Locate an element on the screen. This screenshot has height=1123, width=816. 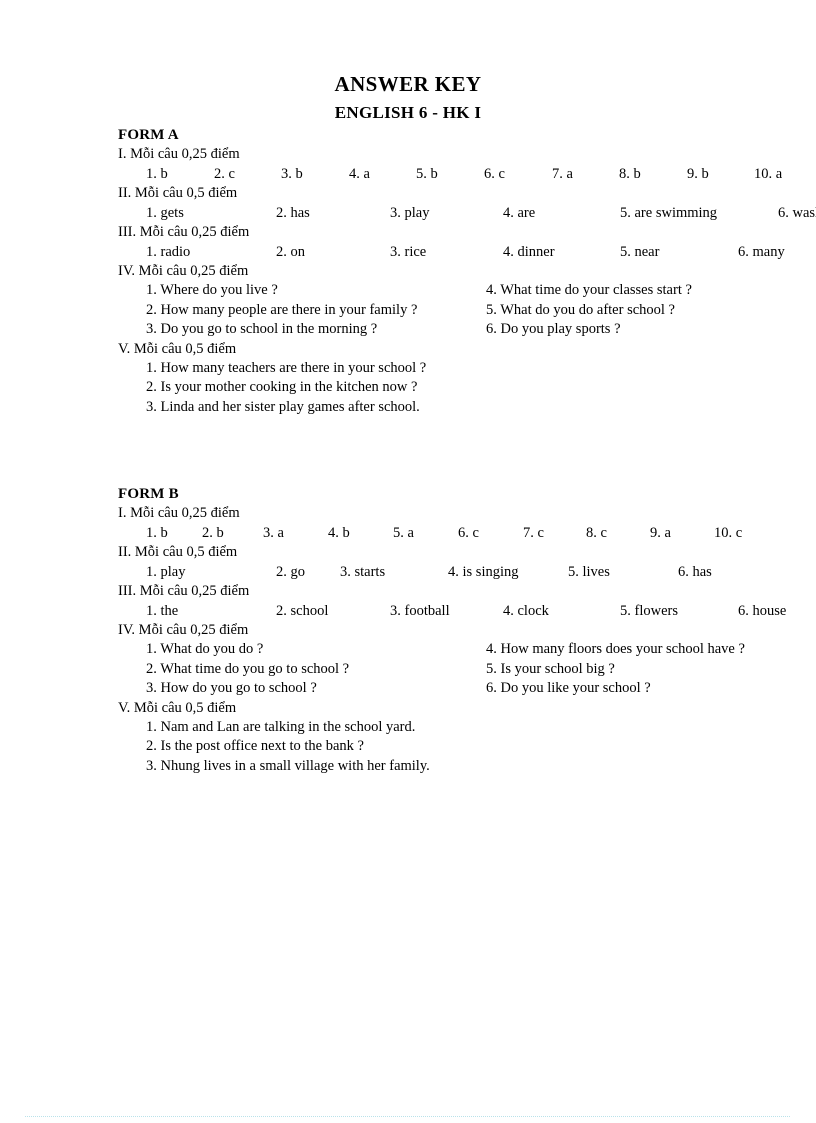
answer-item: 3. b is located at coordinates (292, 174).